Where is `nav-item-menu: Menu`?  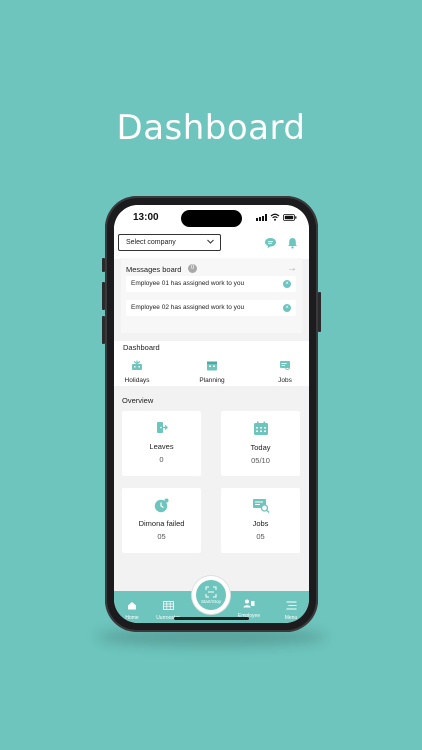
nav-item-menu: Menu is located at coordinates (291, 609).